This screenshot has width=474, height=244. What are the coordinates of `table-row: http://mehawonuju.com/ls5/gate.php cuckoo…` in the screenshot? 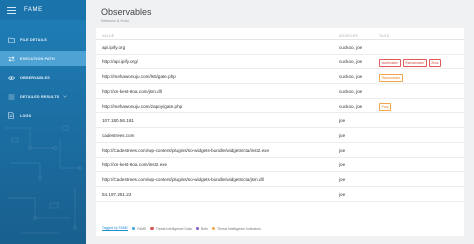 It's located at (280, 77).